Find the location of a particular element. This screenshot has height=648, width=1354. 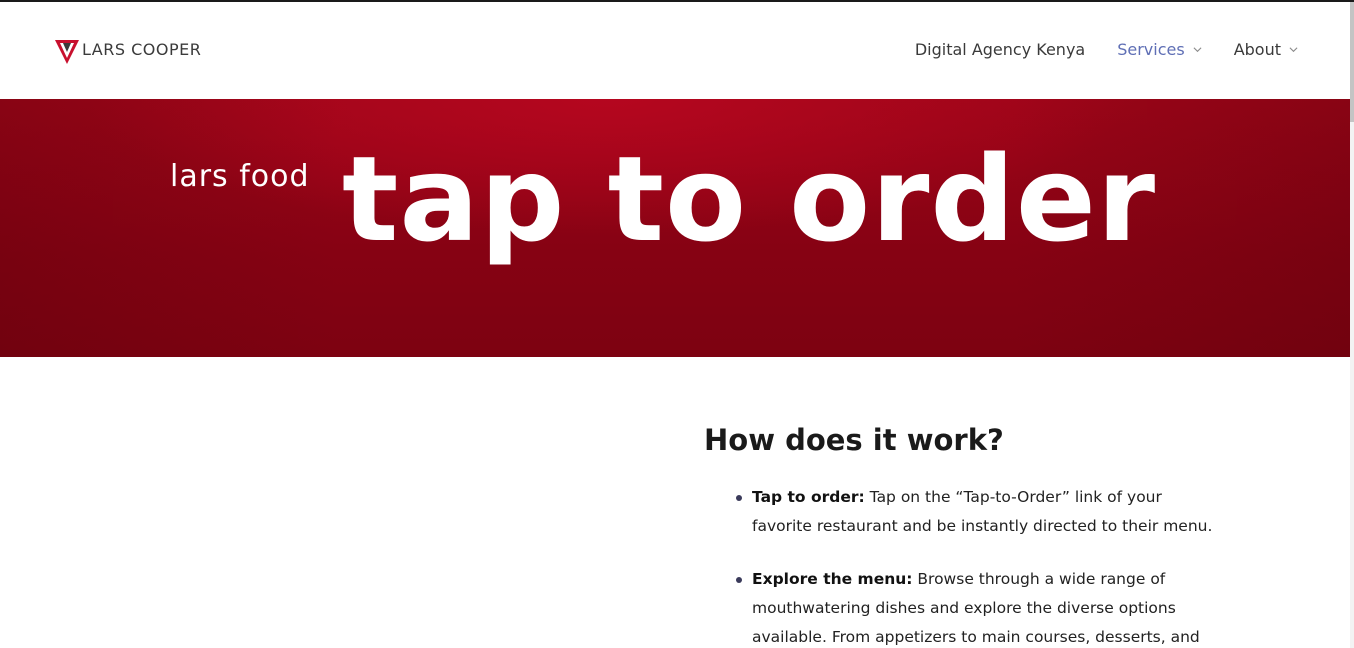

nav-item-label: About is located at coordinates (1257, 49).